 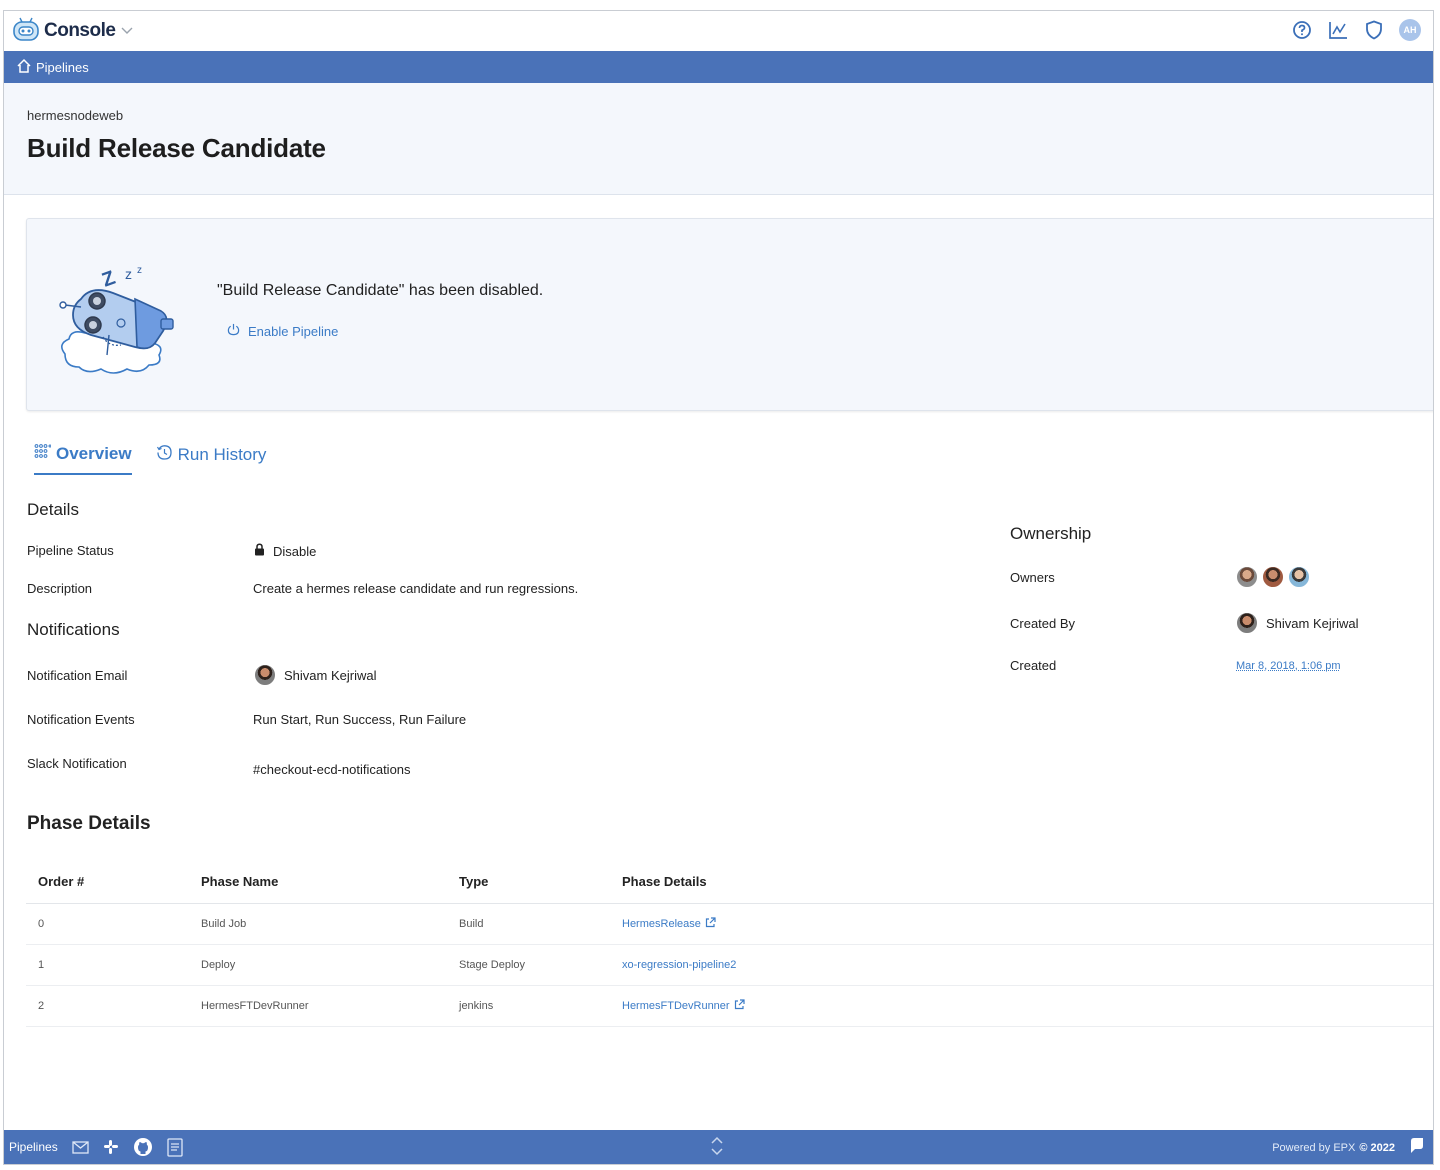 I want to click on chart-icon, so click(x=1338, y=30).